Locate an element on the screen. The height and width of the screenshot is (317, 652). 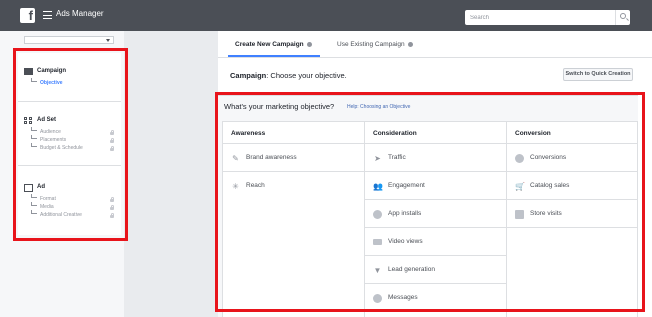
sidebar-item-format: Format is located at coordinates (48, 199).